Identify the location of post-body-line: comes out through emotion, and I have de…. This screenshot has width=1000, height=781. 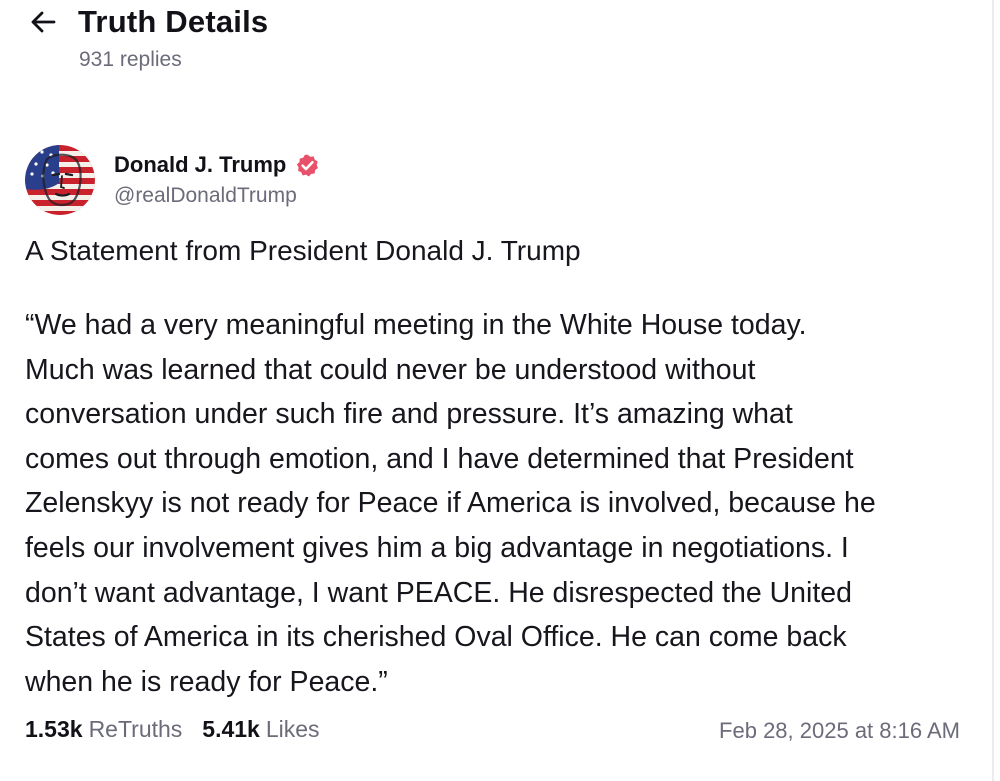
(439, 458).